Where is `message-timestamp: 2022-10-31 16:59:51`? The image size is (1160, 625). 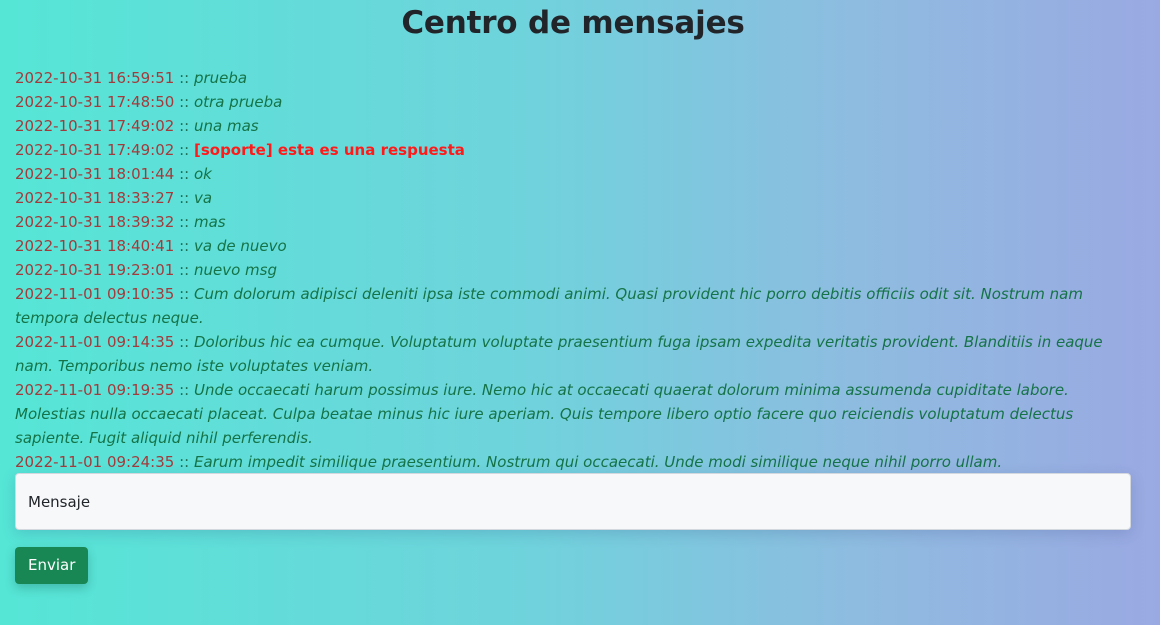 message-timestamp: 2022-10-31 16:59:51 is located at coordinates (95, 78).